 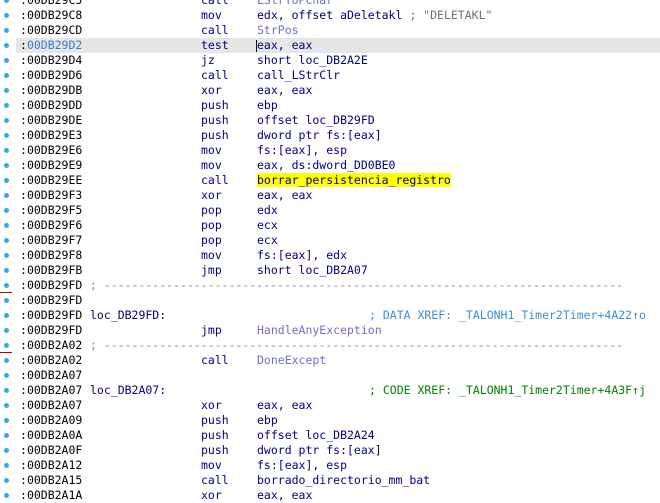 What do you see at coordinates (8, 249) in the screenshot?
I see `breakpoint-gutter` at bounding box center [8, 249].